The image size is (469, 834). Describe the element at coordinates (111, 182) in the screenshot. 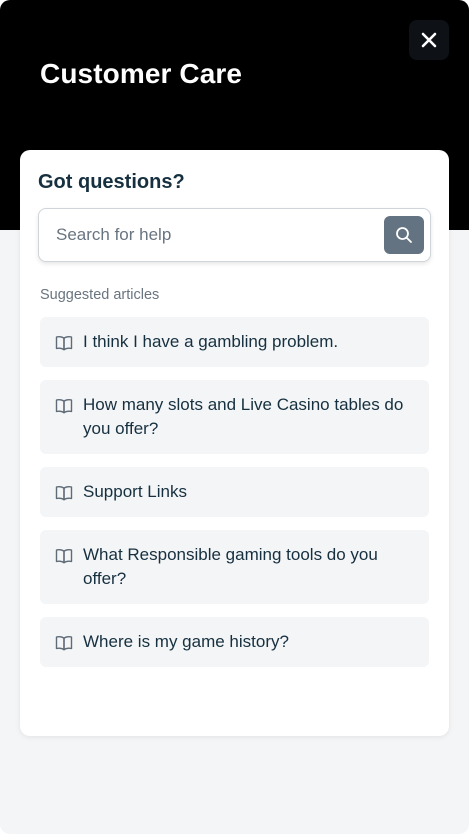

I see `card-title: Got questions?` at that location.